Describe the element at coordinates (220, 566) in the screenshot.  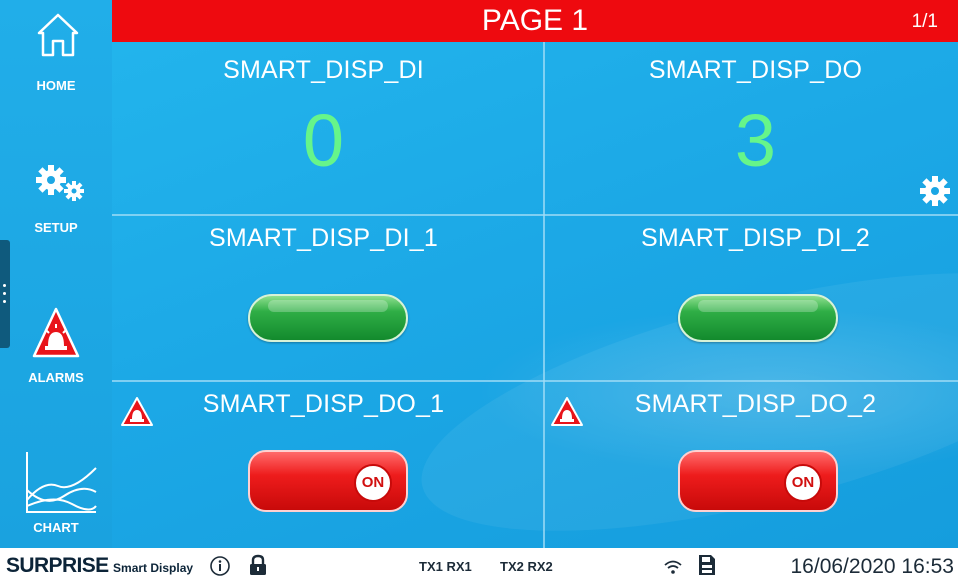
I see `info-icon` at that location.